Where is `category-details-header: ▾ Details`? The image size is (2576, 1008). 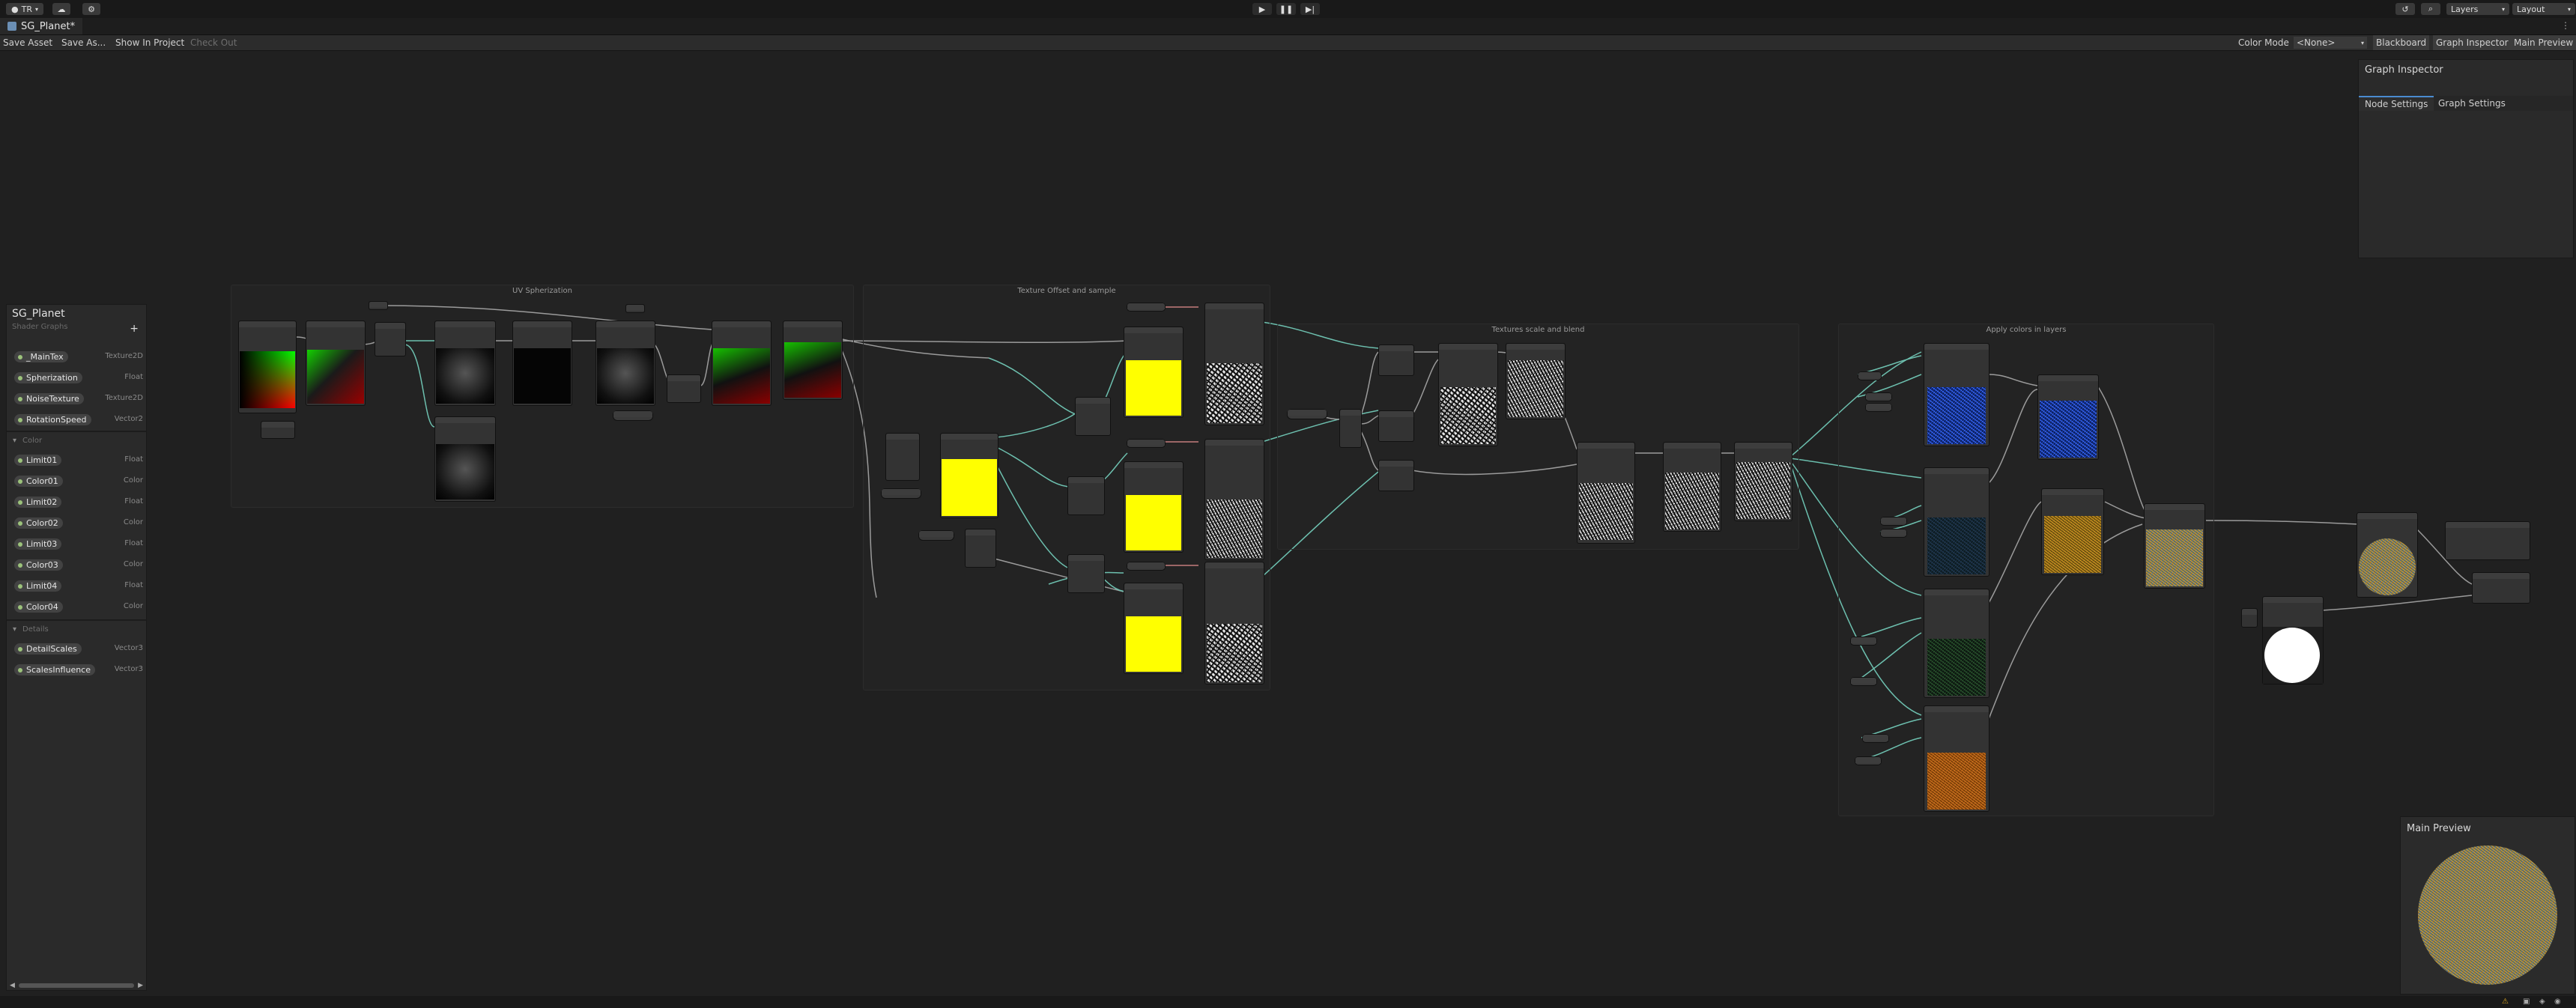 category-details-header: ▾ Details is located at coordinates (31, 629).